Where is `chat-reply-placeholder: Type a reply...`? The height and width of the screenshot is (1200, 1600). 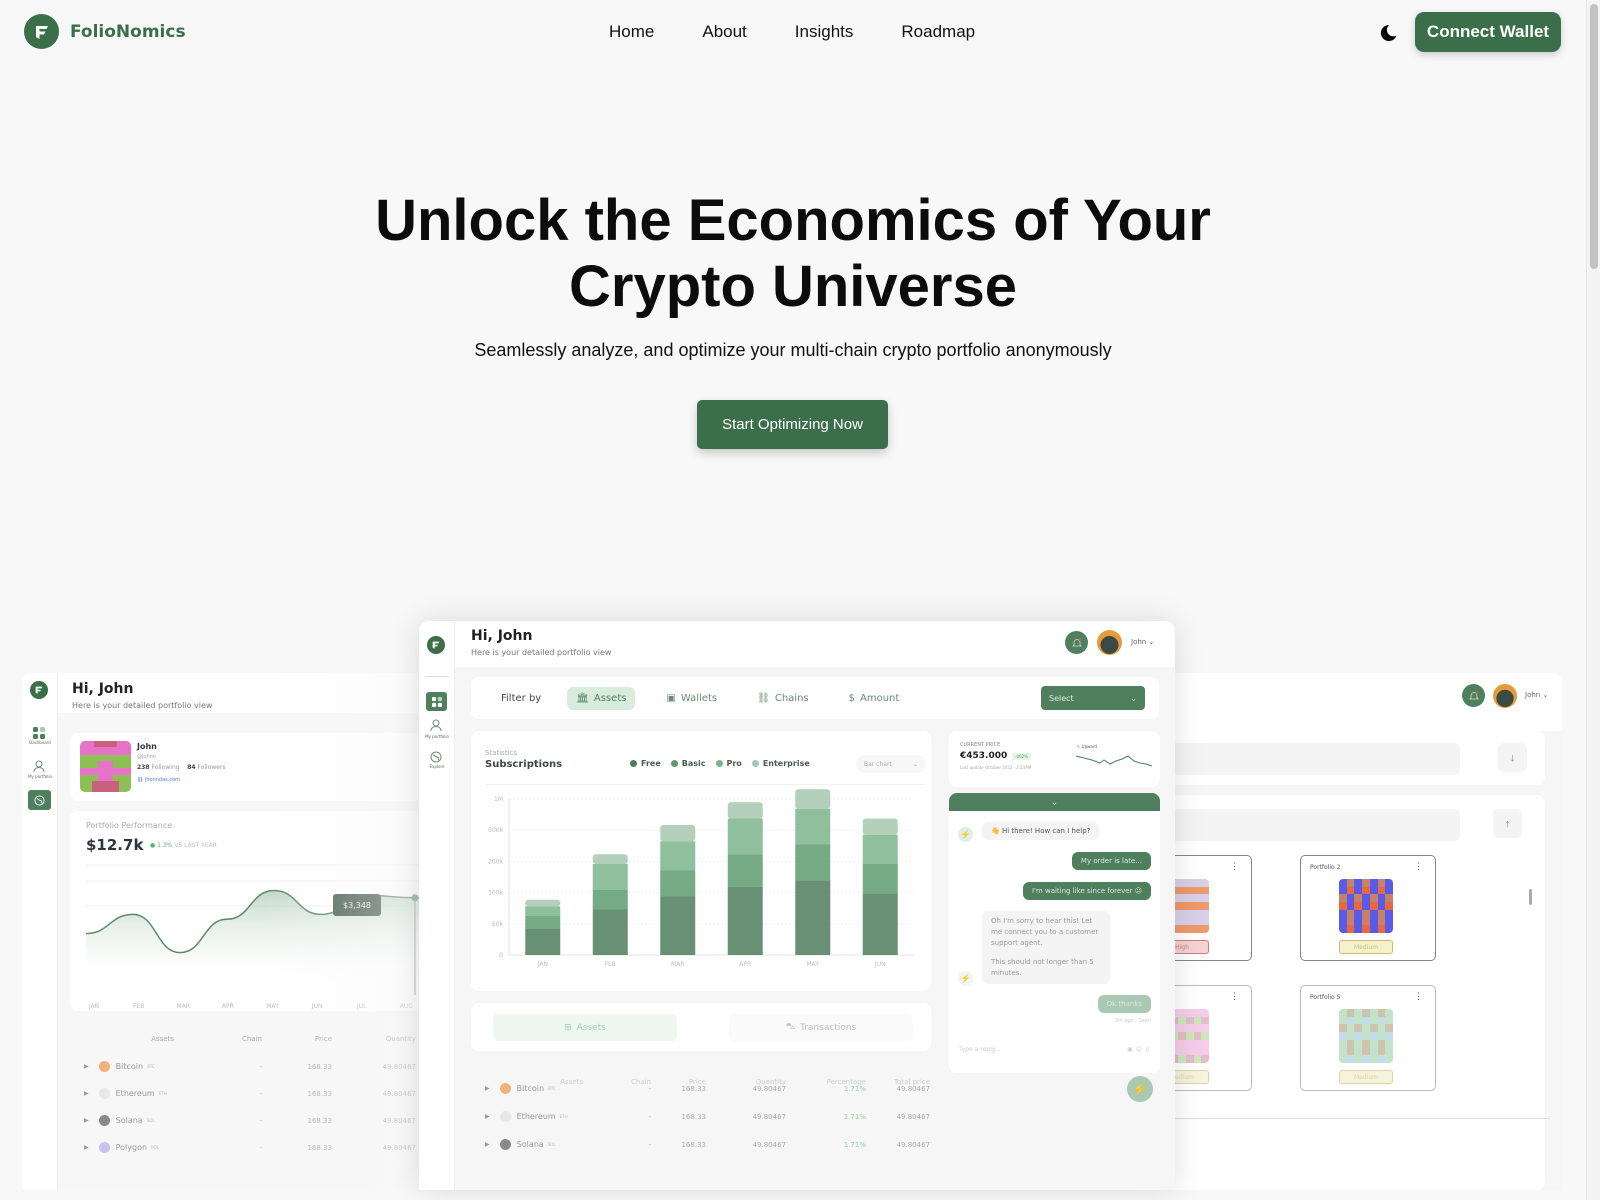
chat-reply-placeholder: Type a reply... is located at coordinates (980, 1049).